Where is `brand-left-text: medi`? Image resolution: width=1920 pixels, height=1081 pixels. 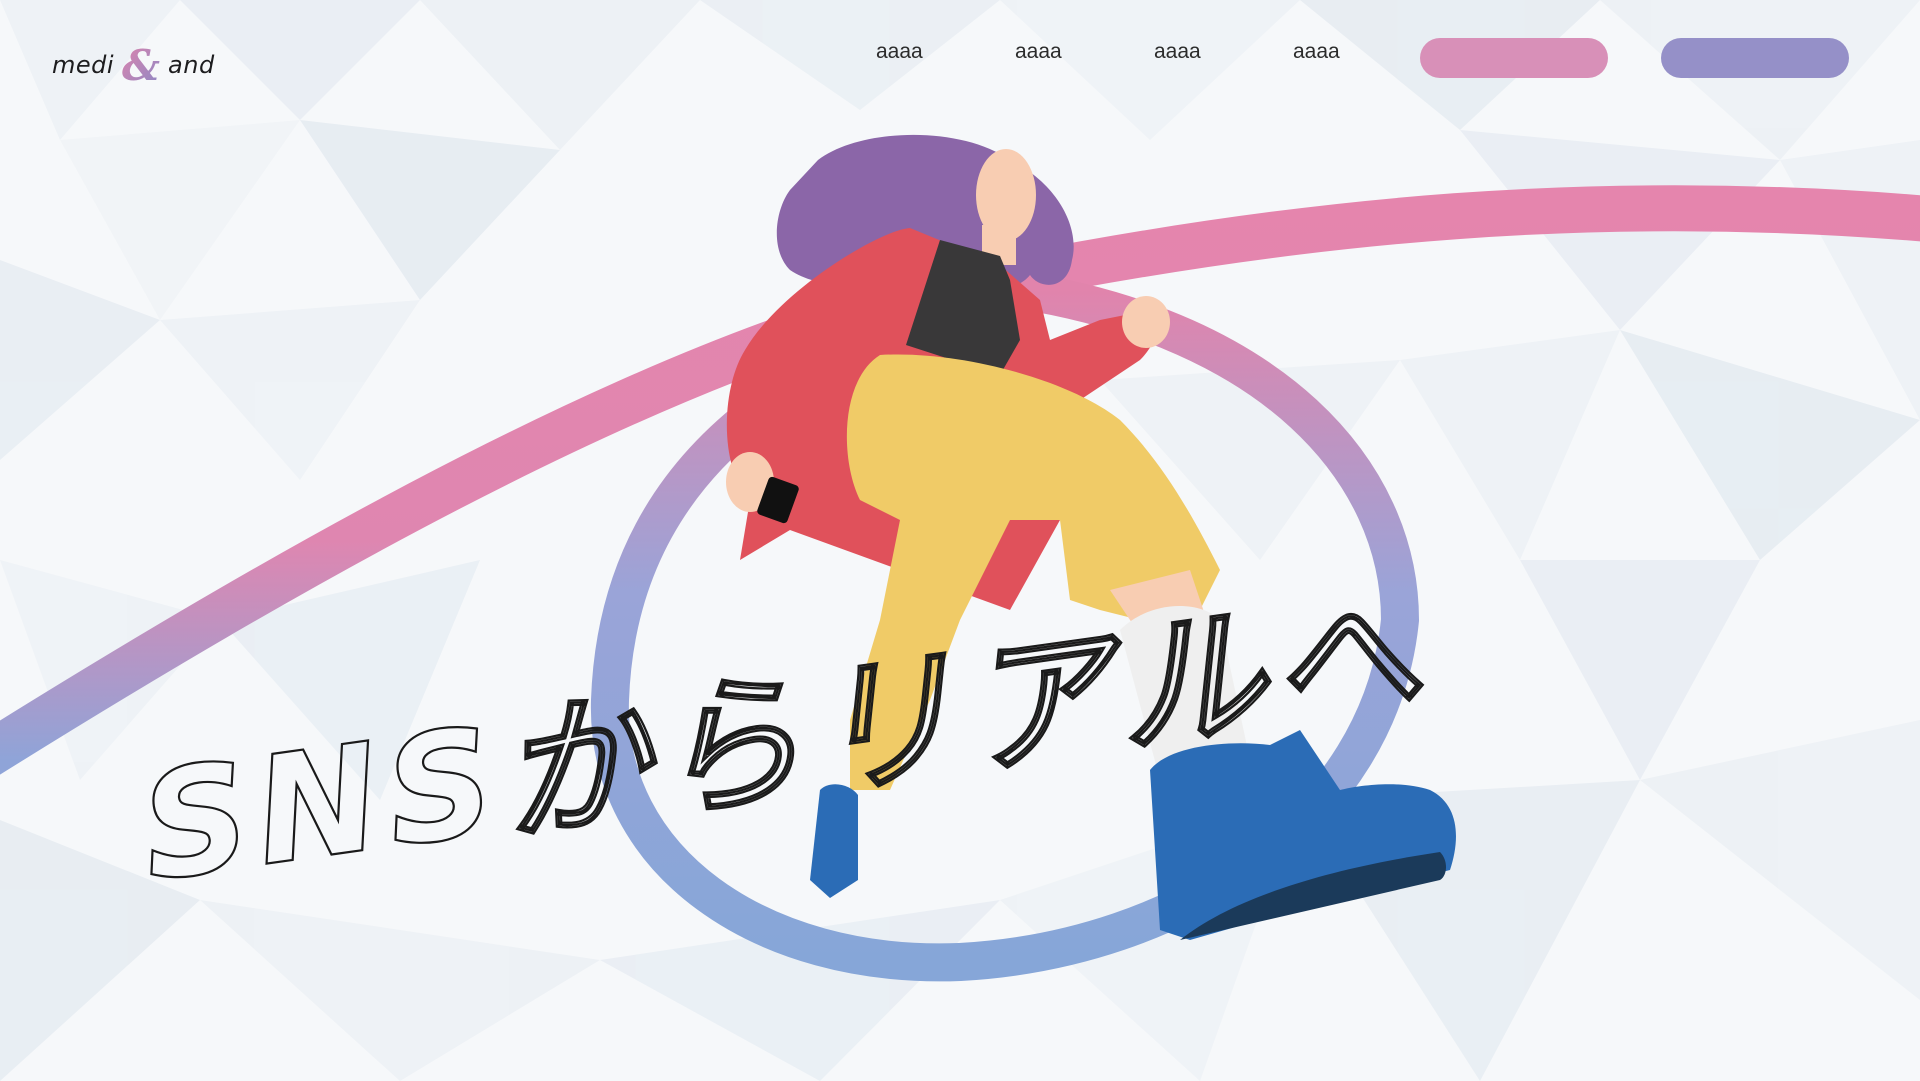
brand-left-text: medi is located at coordinates (83, 65).